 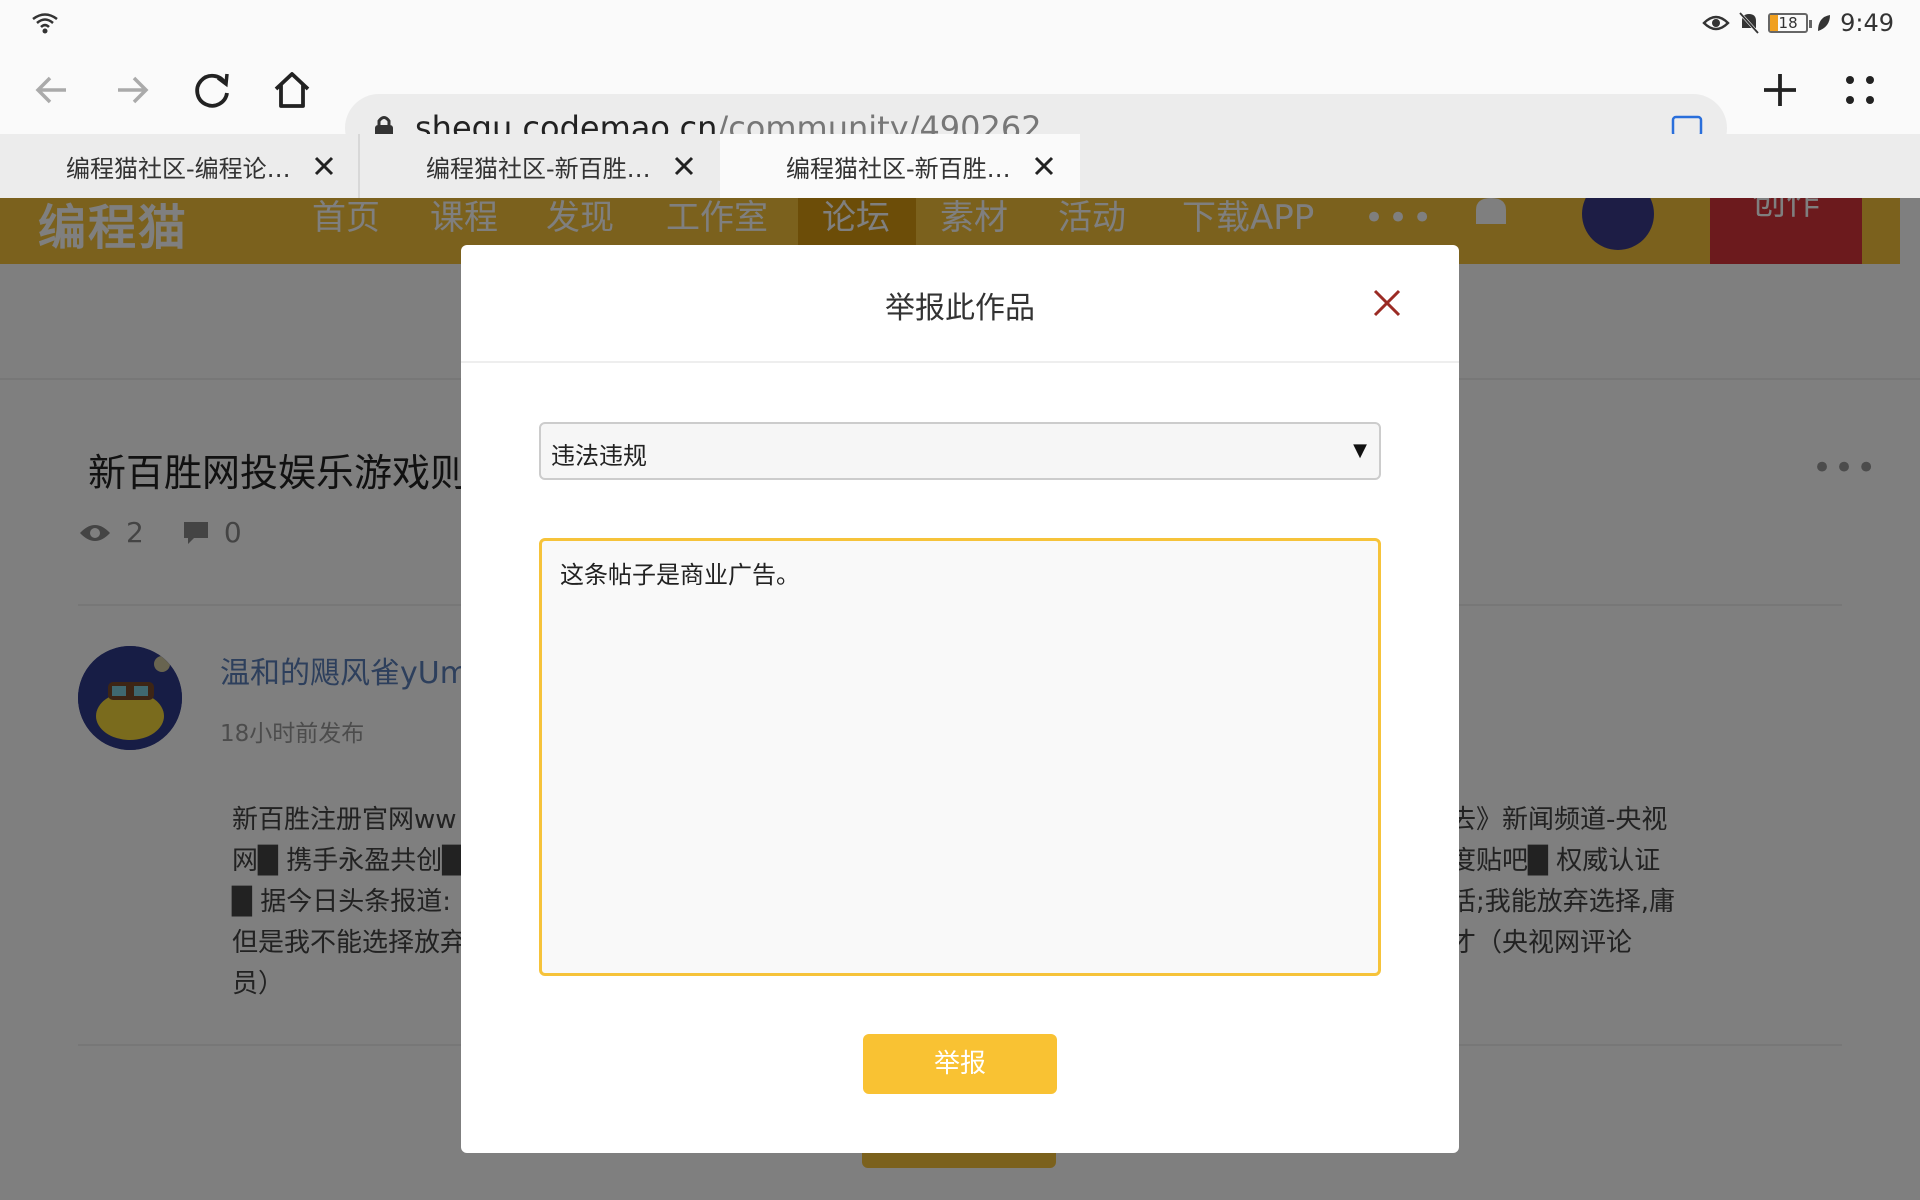 I want to click on back-button, so click(x=52, y=90).